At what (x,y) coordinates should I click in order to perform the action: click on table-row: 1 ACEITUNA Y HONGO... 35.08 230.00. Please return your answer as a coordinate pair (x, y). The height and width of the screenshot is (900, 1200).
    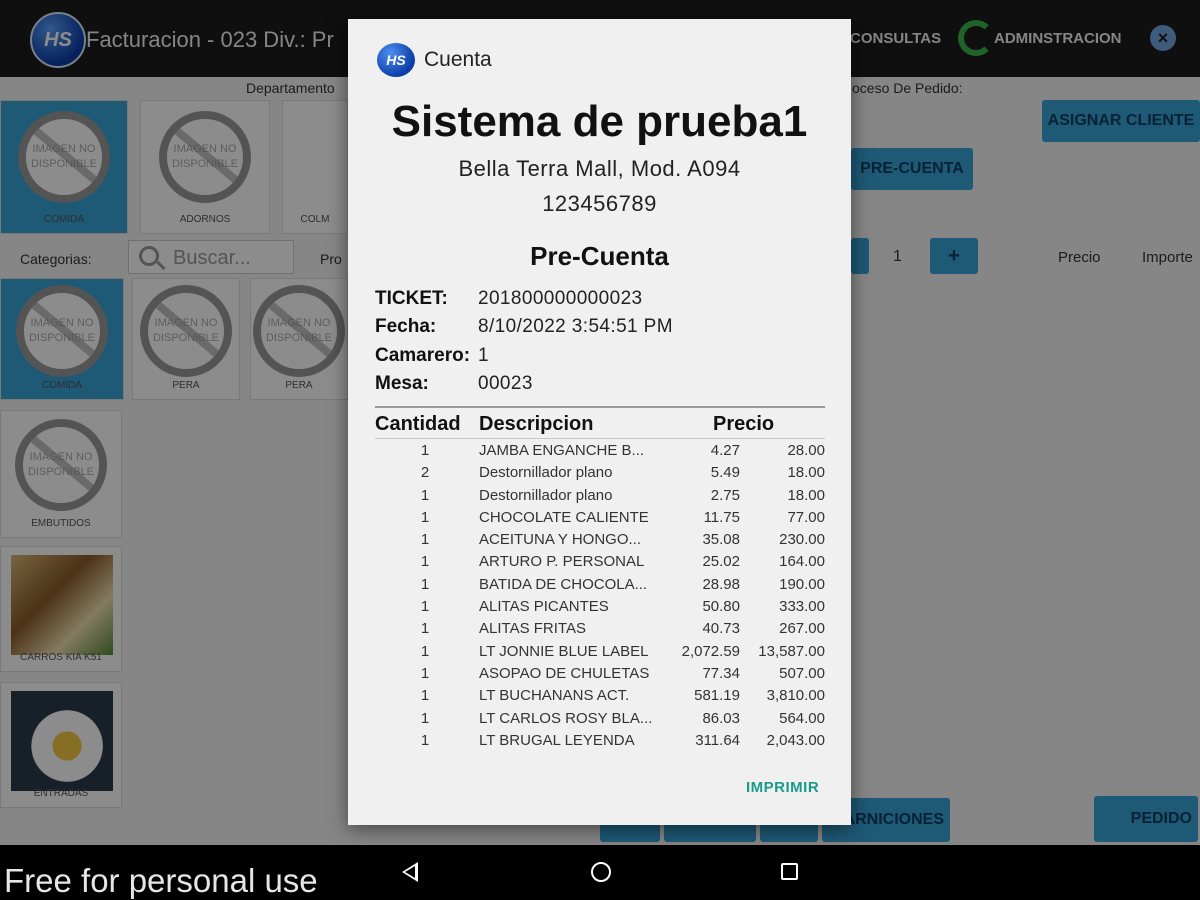
    Looking at the image, I should click on (600, 539).